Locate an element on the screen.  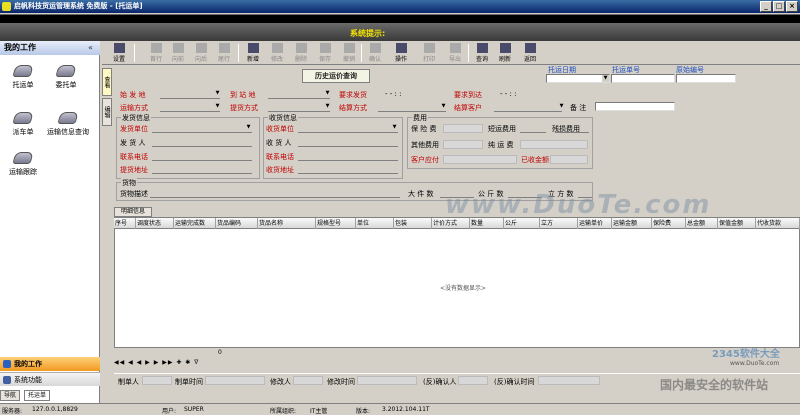
first-icon is located at coordinates (156, 48).